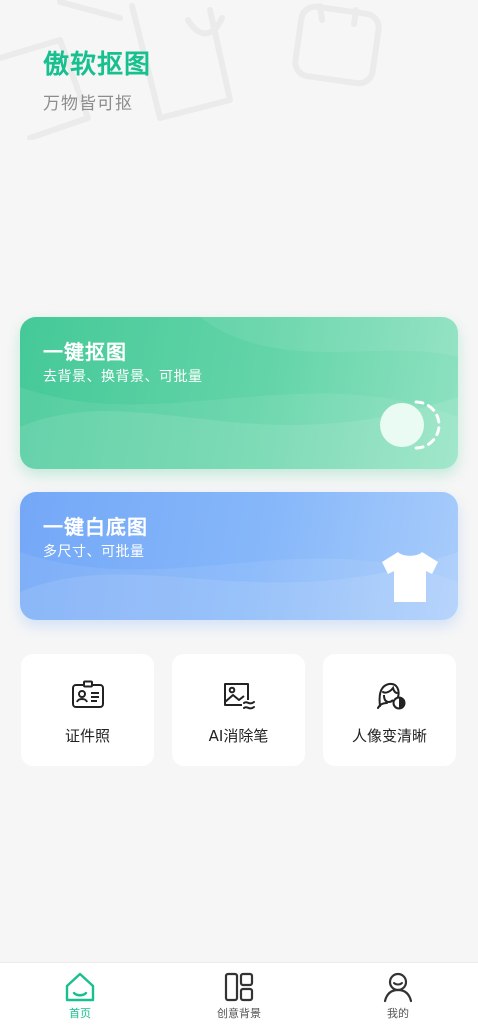 This screenshot has height=1025, width=478. I want to click on cutout-card-subtitle: 去背景、换背景、可批量, so click(123, 377).